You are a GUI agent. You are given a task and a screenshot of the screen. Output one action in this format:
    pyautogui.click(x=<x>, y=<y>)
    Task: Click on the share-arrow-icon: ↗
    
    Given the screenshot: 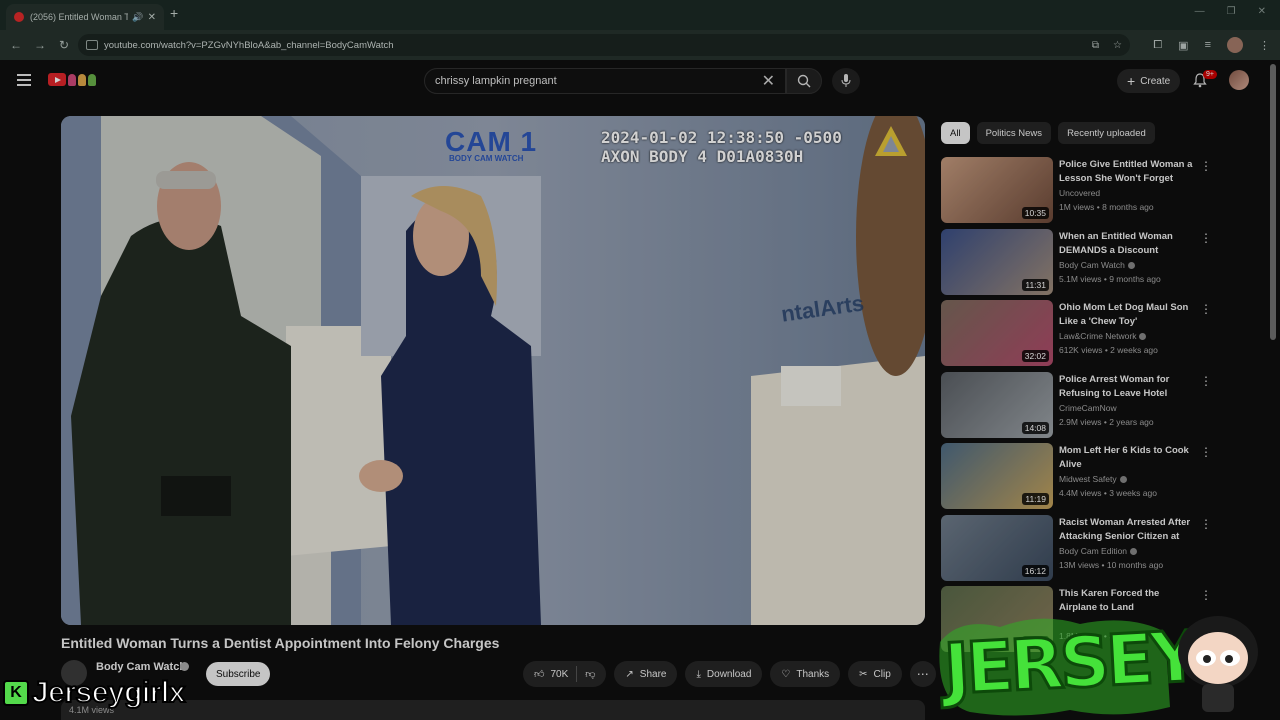 What is the action you would take?
    pyautogui.click(x=629, y=674)
    